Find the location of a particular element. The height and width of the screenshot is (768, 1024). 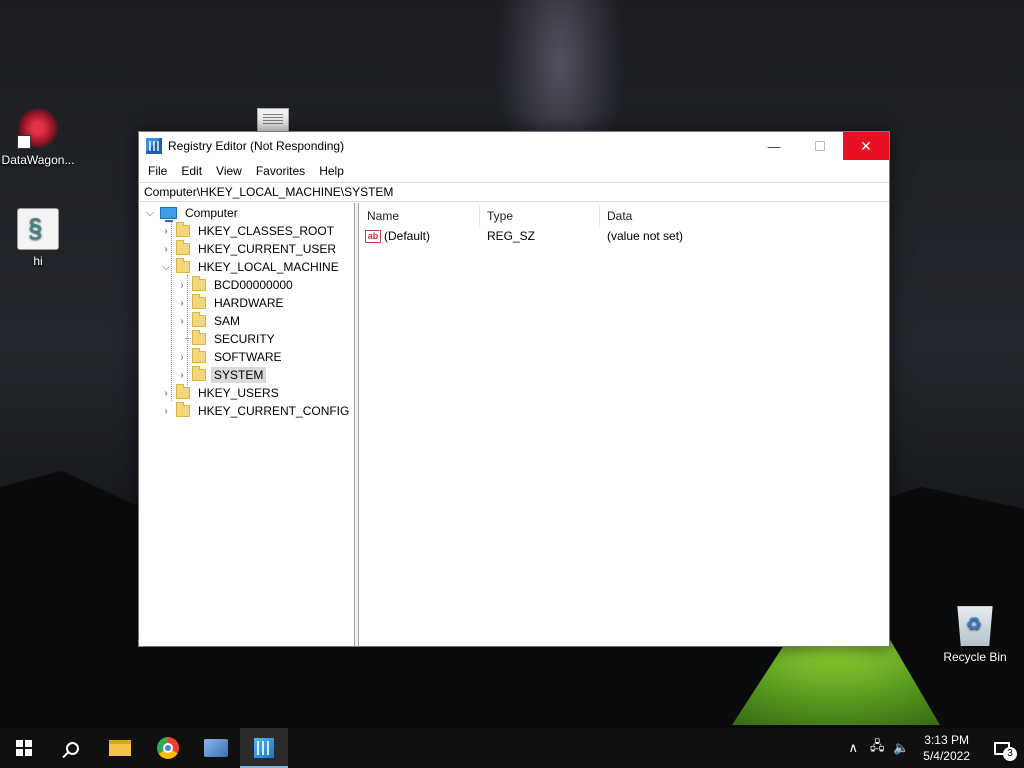

desktop-icon-hi: hi is located at coordinates (38, 238).